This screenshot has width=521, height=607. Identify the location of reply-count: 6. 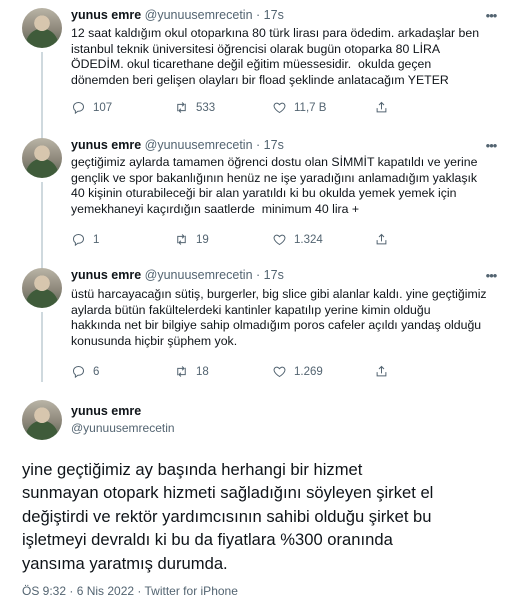
(96, 371).